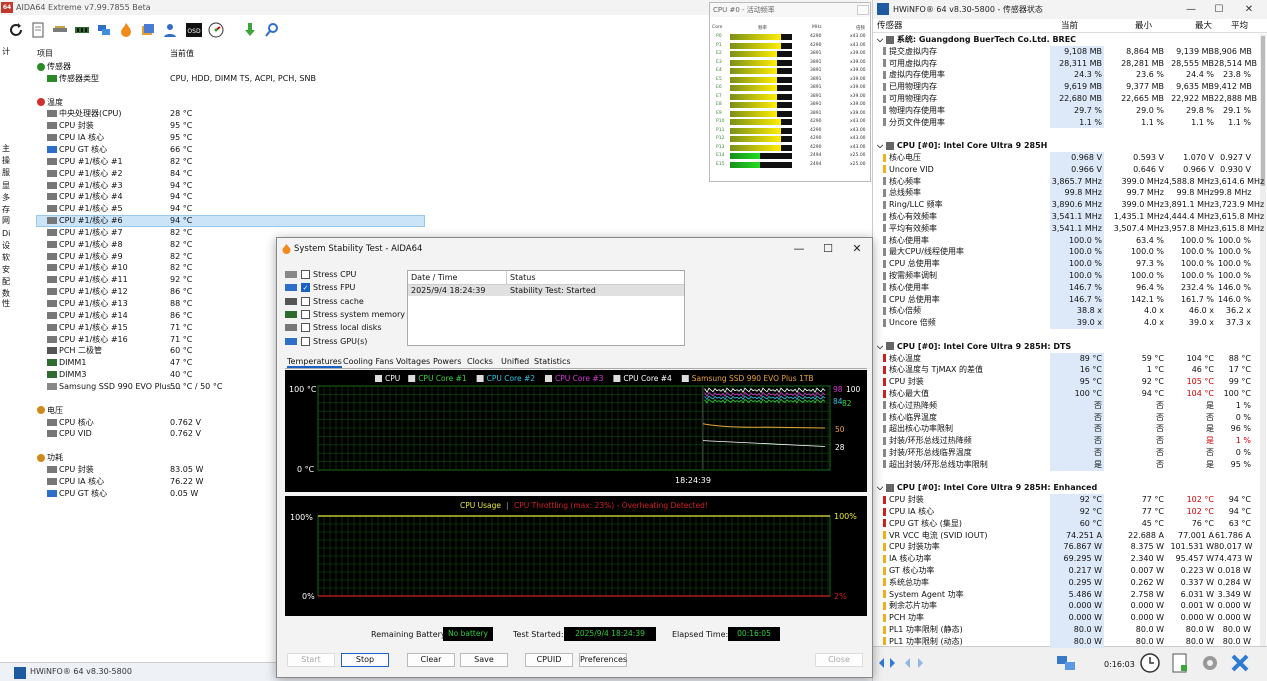 This screenshot has height=681, width=1267. What do you see at coordinates (1065, 523) in the screenshot?
I see `sensor-row: CPU GT 核心 (集显) 60 °C 45 °C 76 °C 63 °C` at bounding box center [1065, 523].